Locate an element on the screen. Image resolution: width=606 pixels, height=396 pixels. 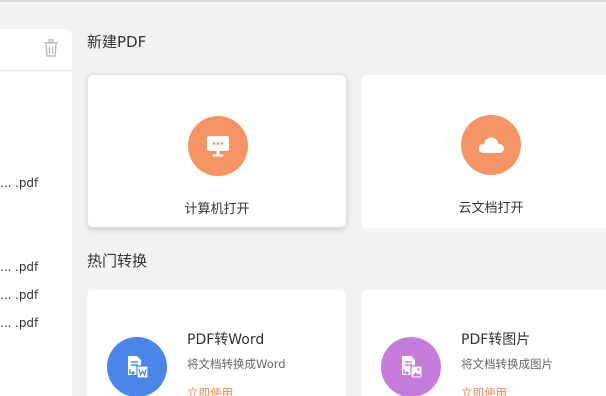
pdf-to-word-use-link: 立即使用 is located at coordinates (210, 390).